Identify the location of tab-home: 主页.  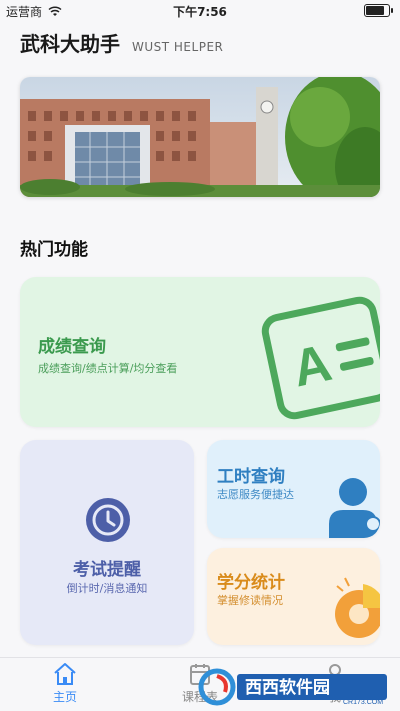
(65, 683).